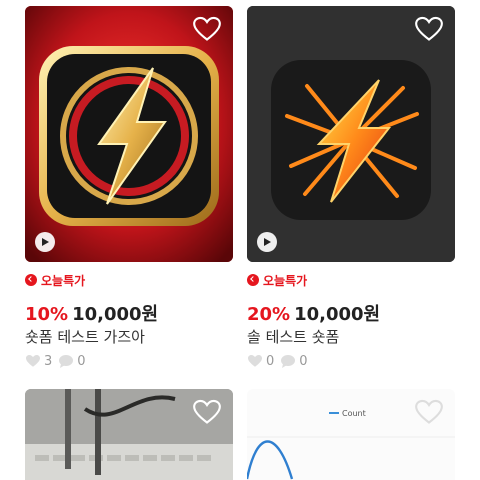 This screenshot has width=480, height=480. I want to click on like-count: 3, so click(48, 361).